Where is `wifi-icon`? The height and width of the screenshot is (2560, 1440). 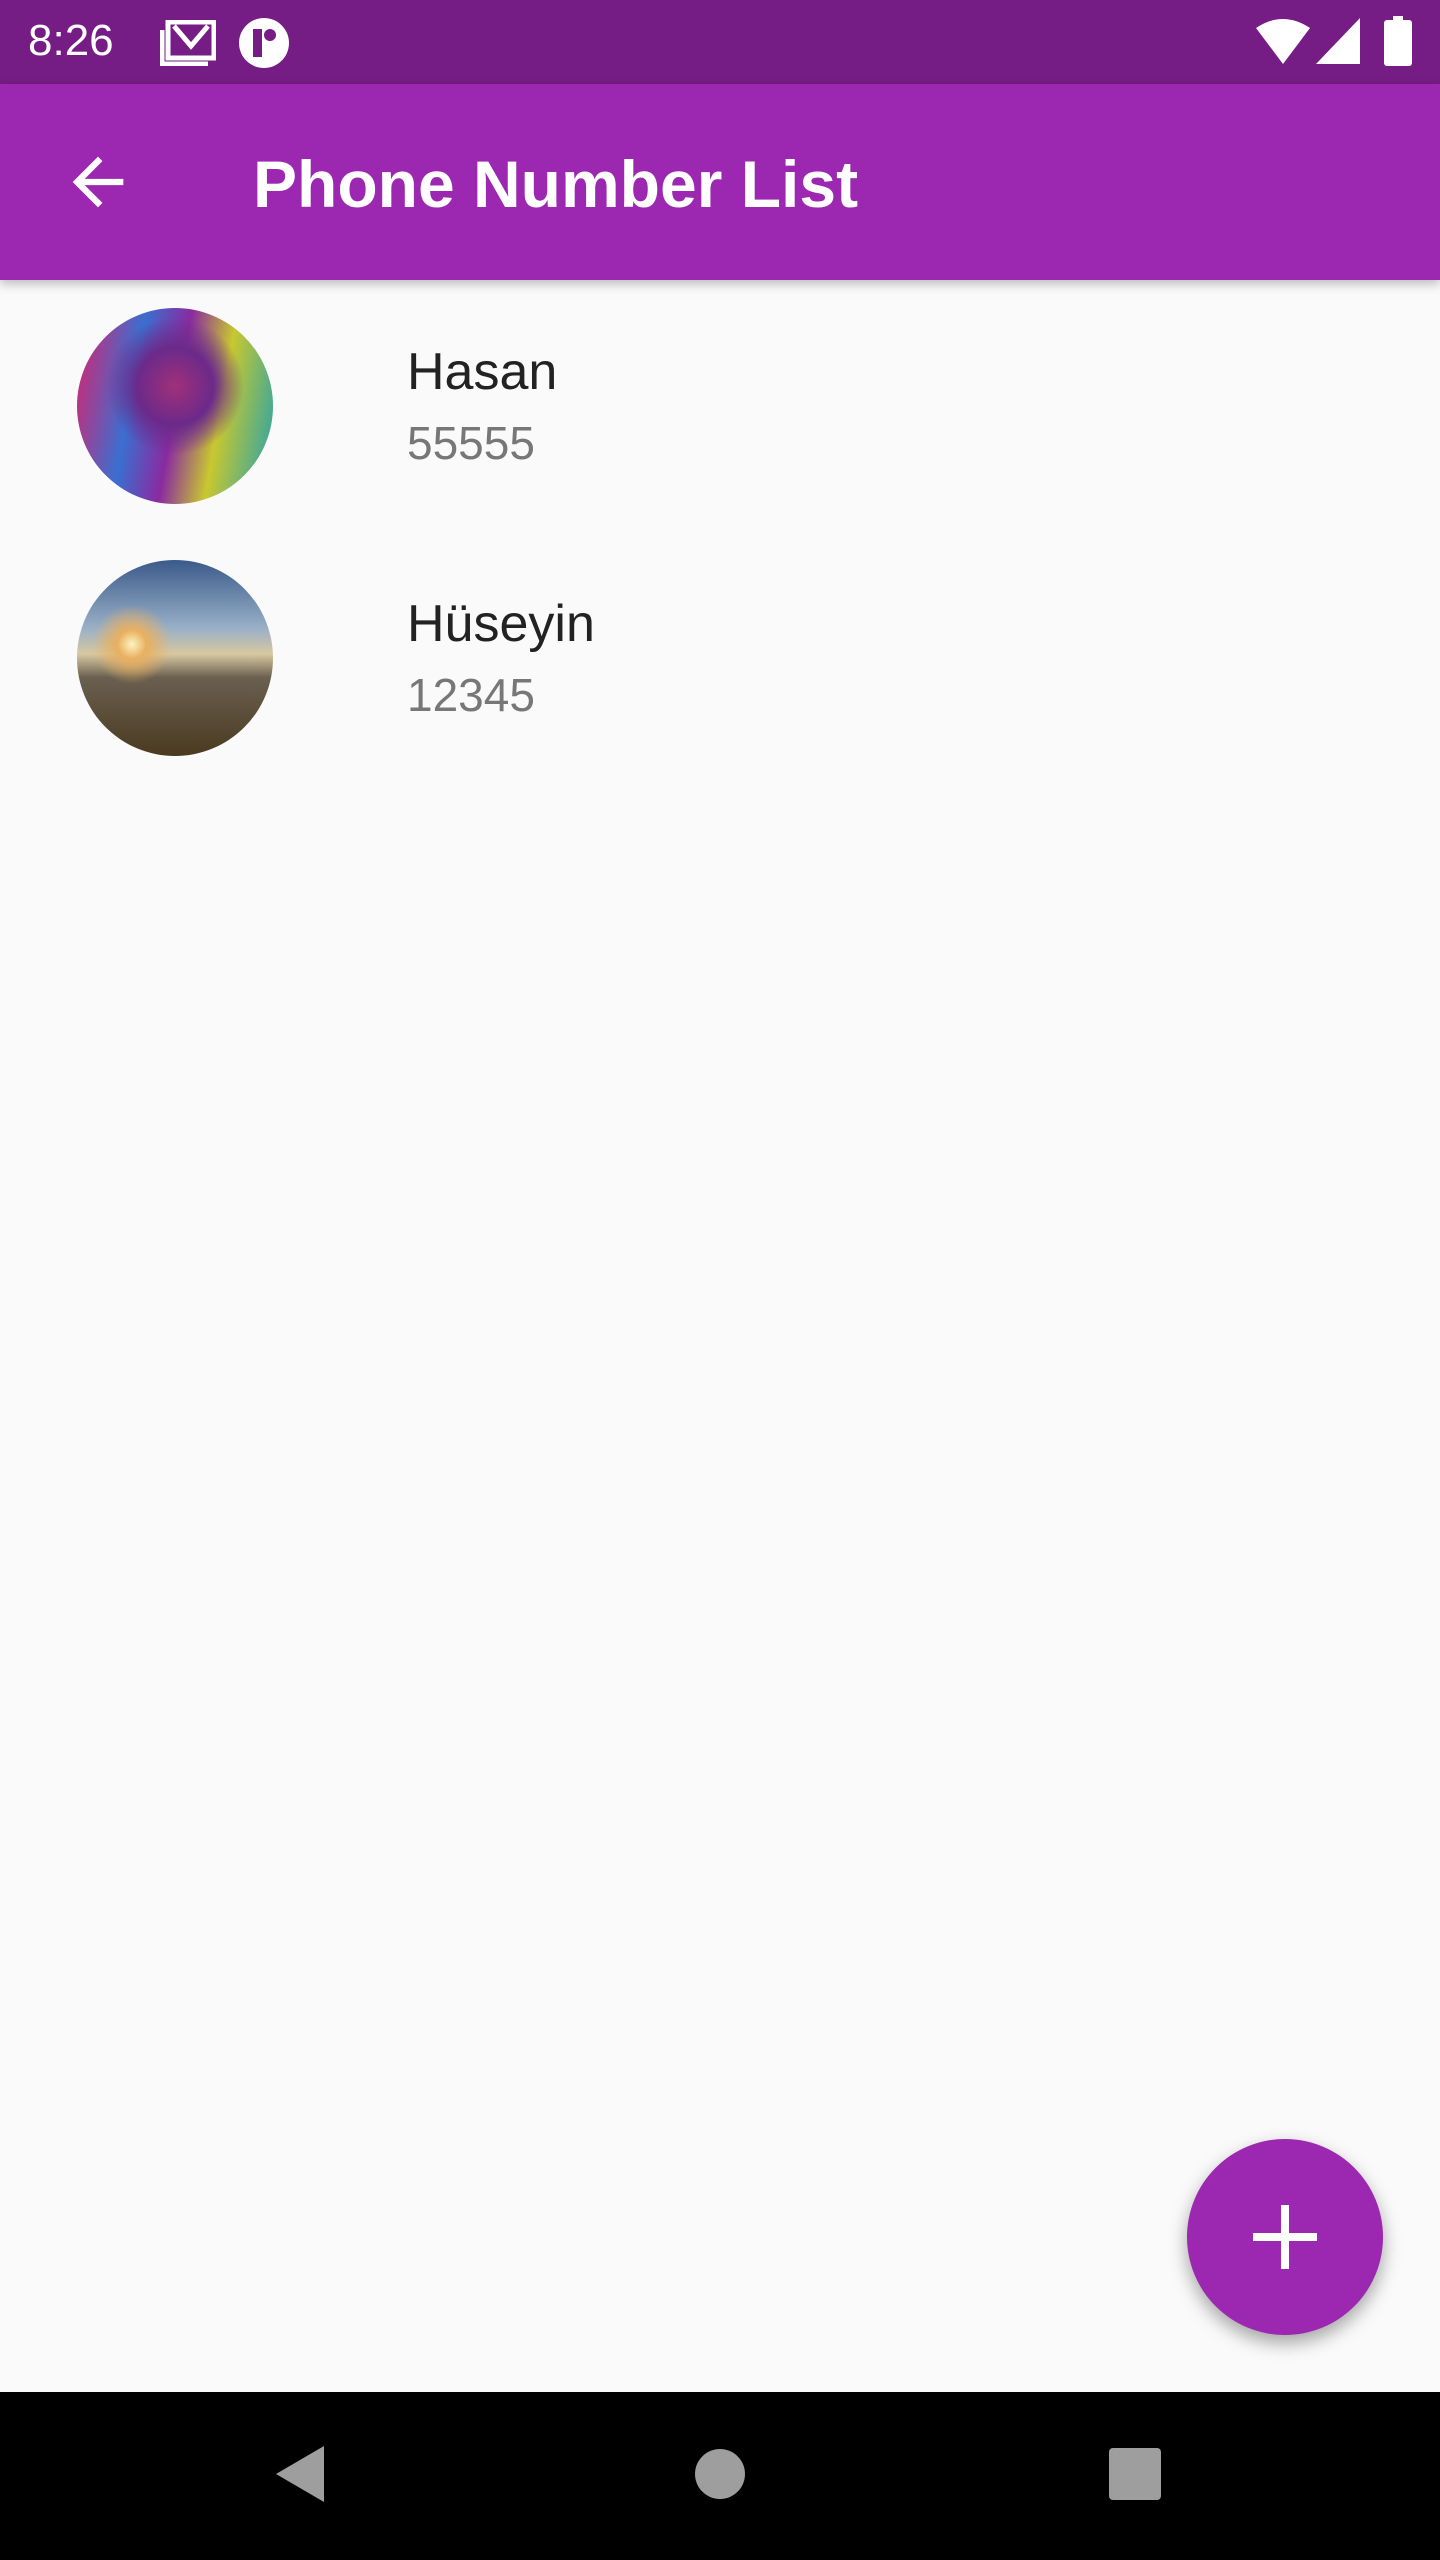 wifi-icon is located at coordinates (1283, 41).